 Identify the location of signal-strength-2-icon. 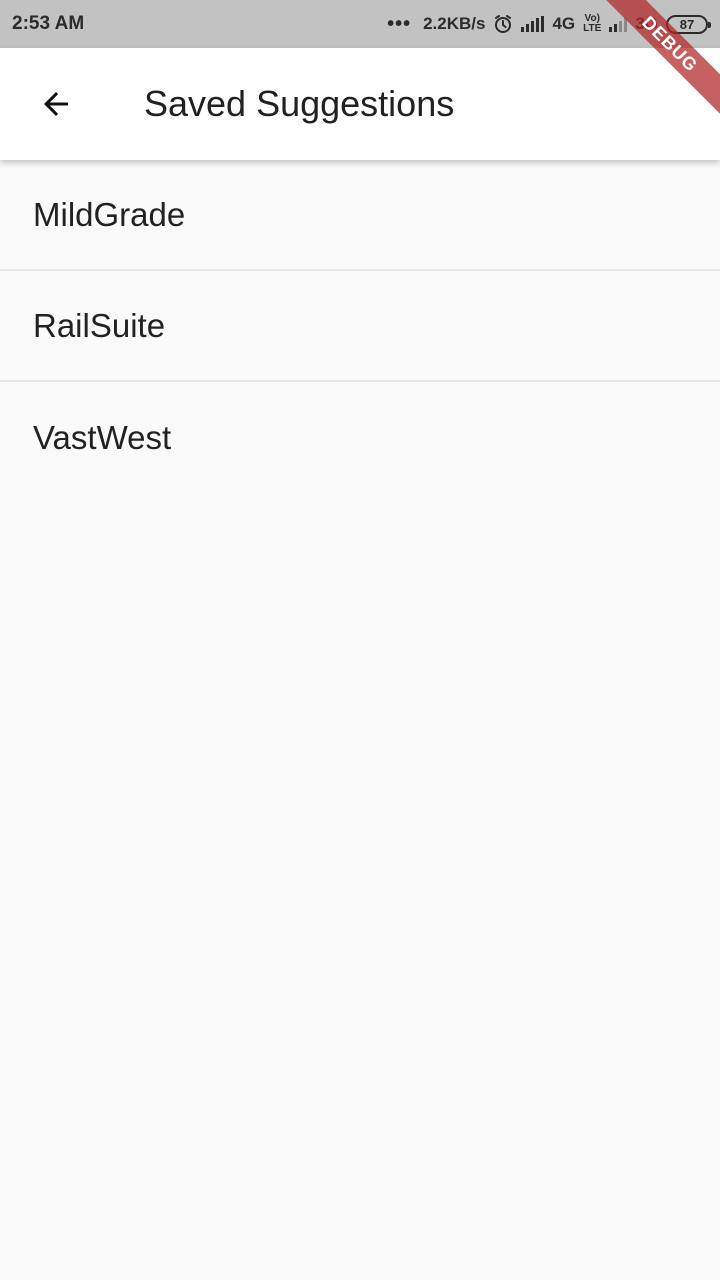
(618, 24).